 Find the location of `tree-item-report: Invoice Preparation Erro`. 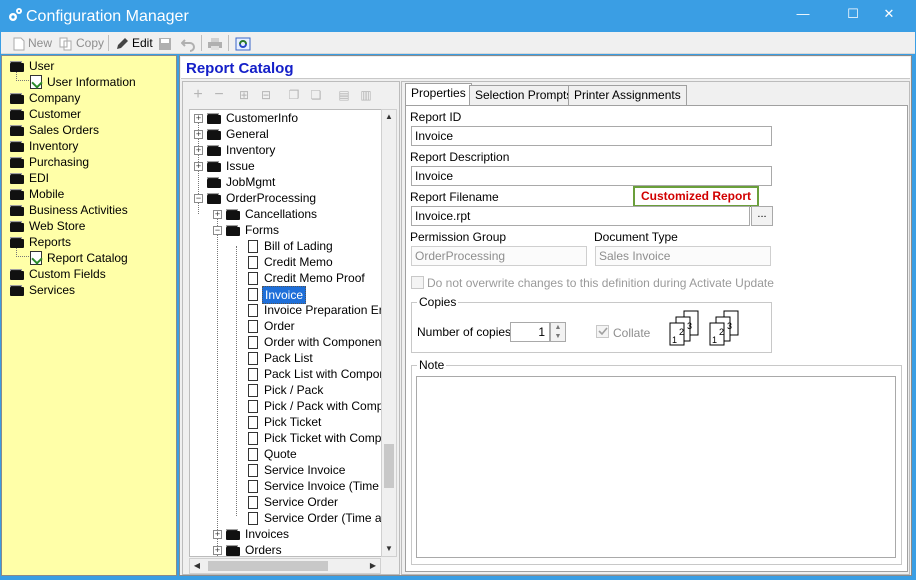

tree-item-report: Invoice Preparation Erro is located at coordinates (287, 310).